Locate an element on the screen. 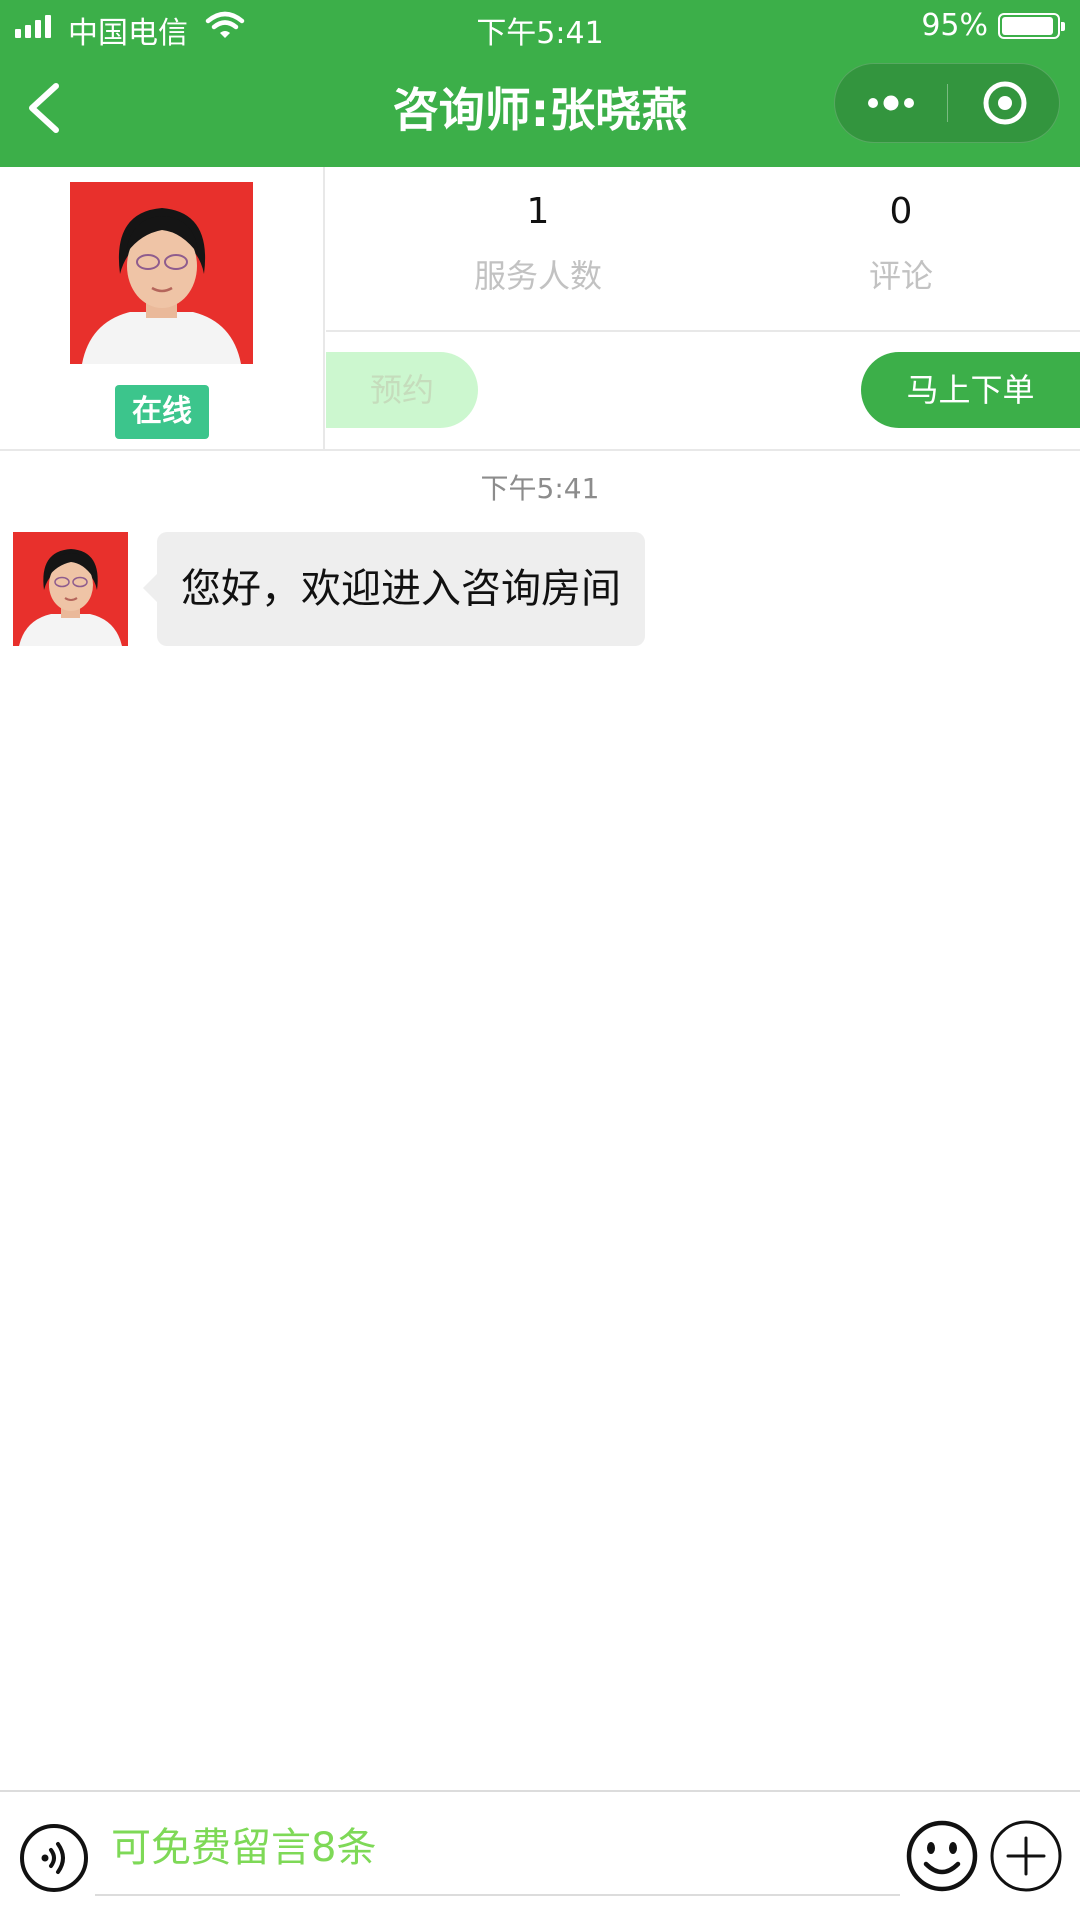  online-status-badge: 在线 is located at coordinates (162, 412).